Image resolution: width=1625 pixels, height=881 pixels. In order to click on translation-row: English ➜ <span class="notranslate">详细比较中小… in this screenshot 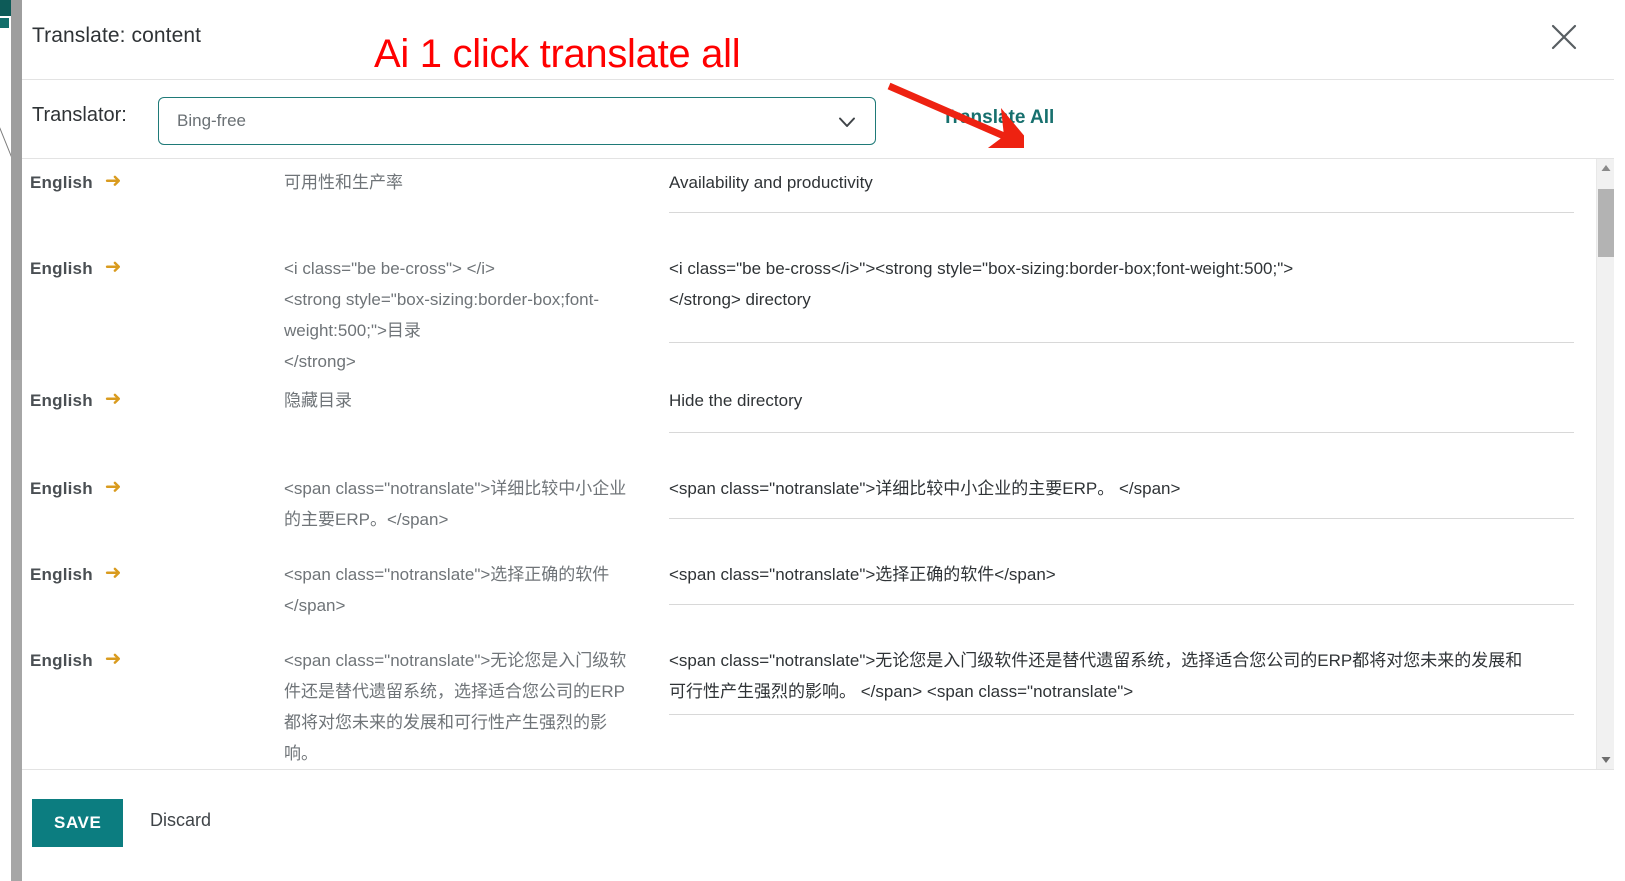, I will do `click(809, 508)`.